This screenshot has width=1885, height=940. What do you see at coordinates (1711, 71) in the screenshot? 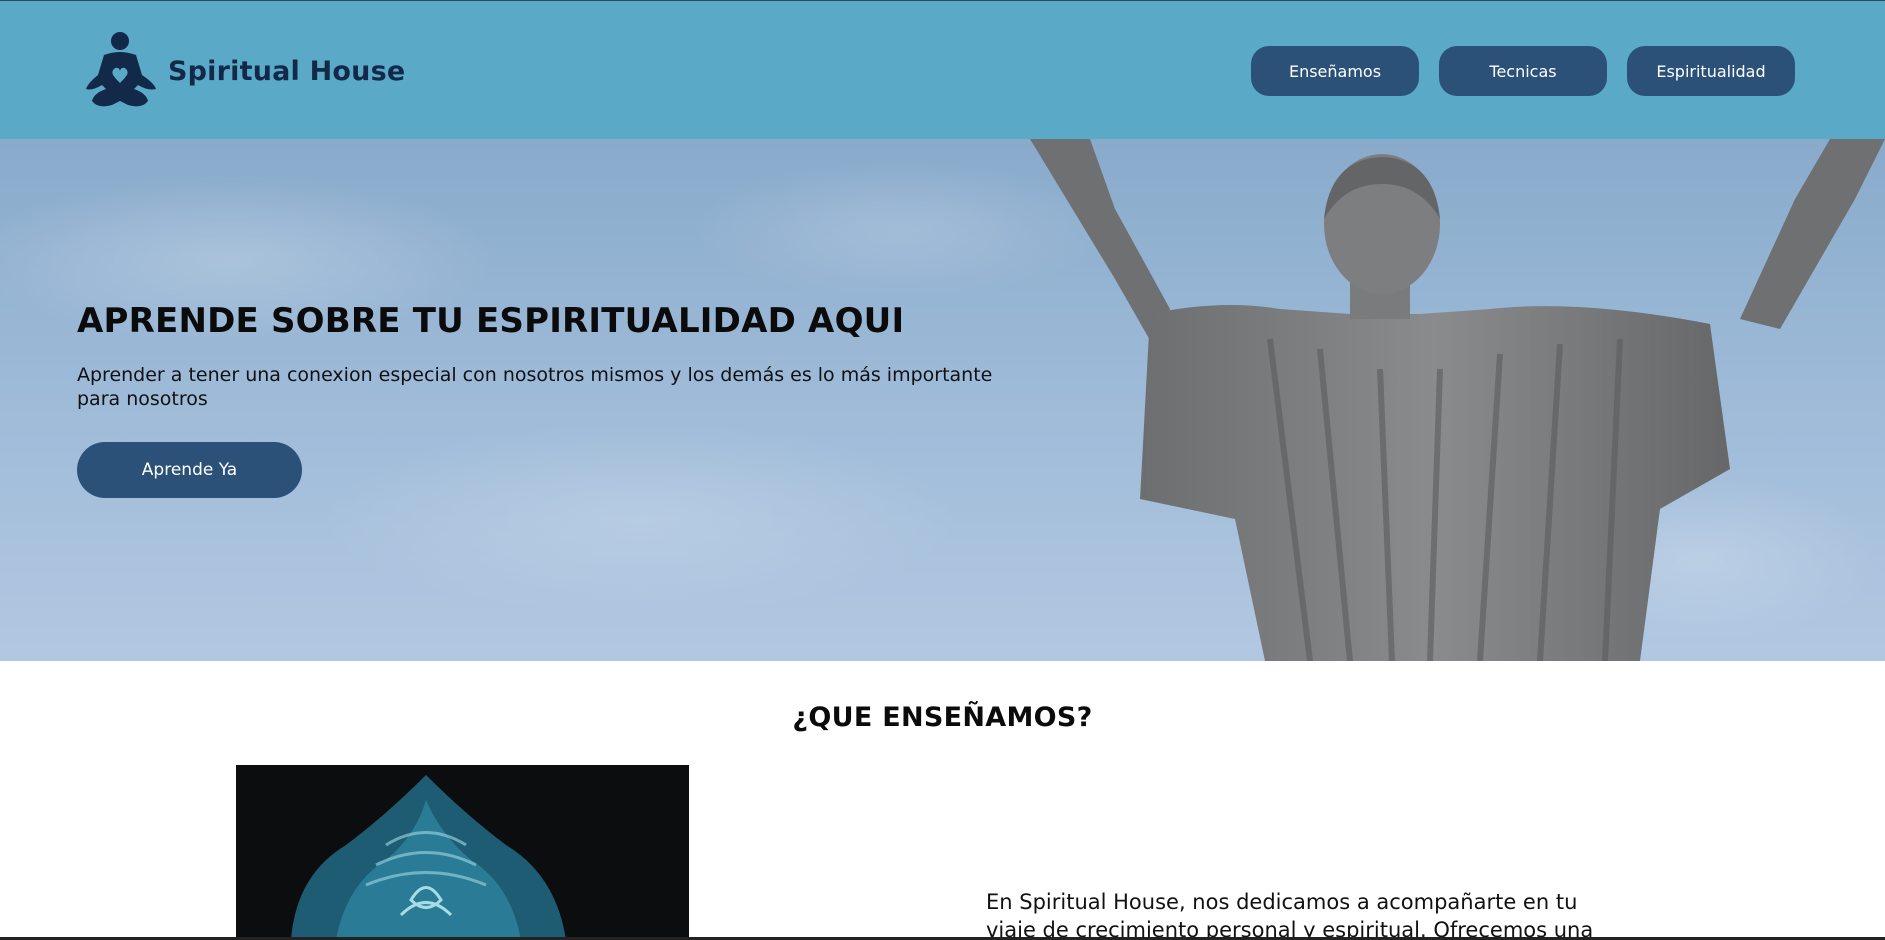
I see `nav-espiritualidad-button: Espiritualidad` at bounding box center [1711, 71].